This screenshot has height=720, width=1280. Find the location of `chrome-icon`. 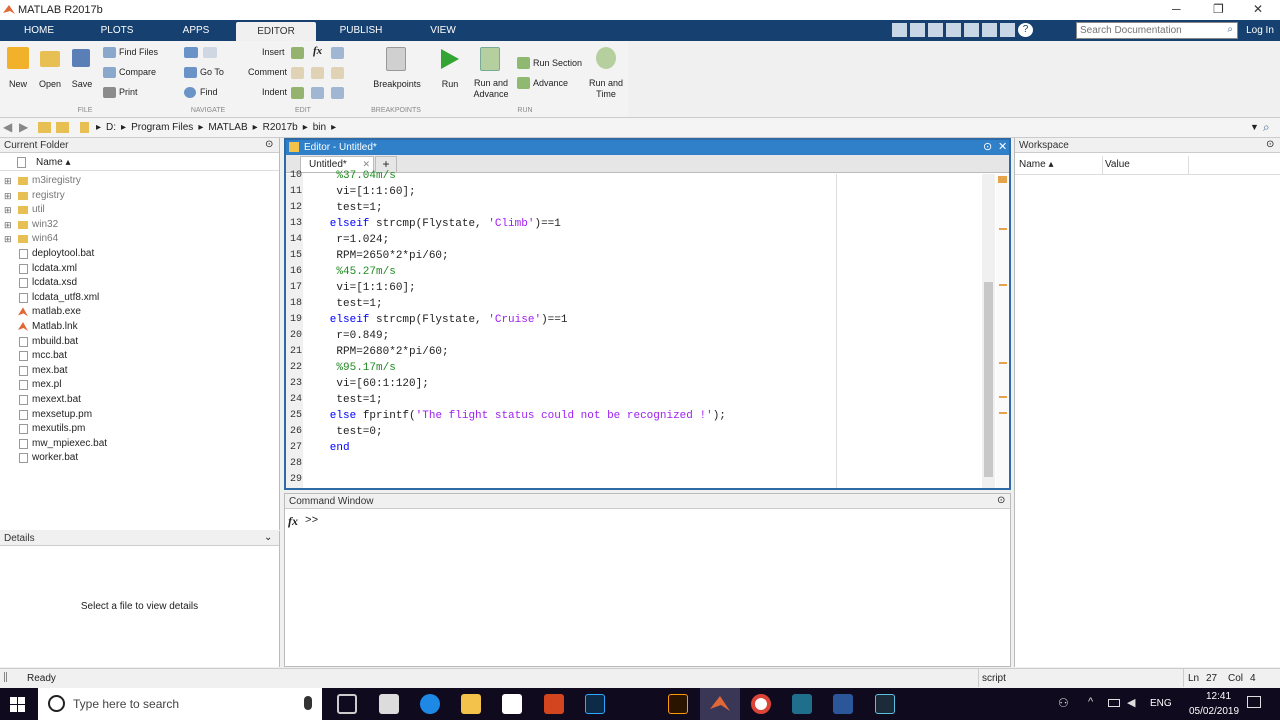

chrome-icon is located at coordinates (761, 704).